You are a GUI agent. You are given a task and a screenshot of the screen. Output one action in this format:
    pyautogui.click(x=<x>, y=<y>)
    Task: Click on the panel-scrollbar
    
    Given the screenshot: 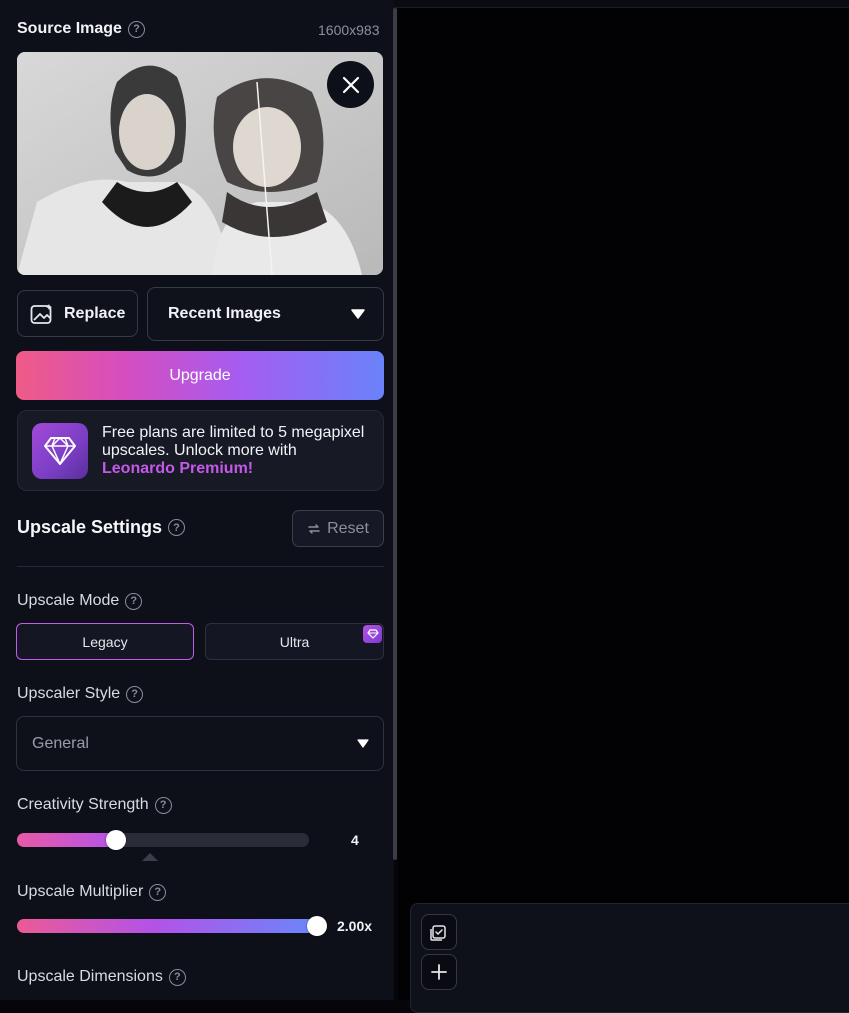 What is the action you would take?
    pyautogui.click(x=395, y=434)
    